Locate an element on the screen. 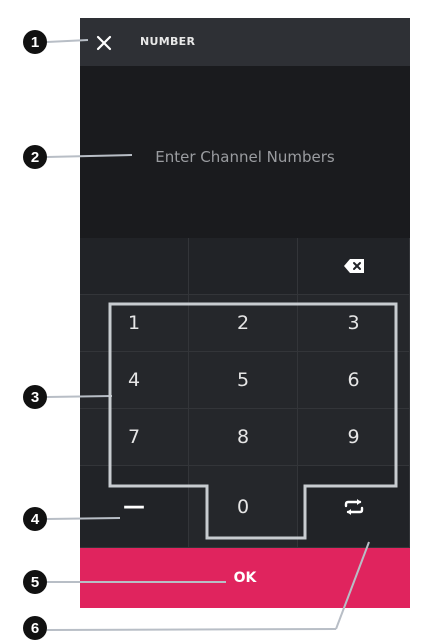 This screenshot has height=643, width=423. key-8: 8 is located at coordinates (243, 437).